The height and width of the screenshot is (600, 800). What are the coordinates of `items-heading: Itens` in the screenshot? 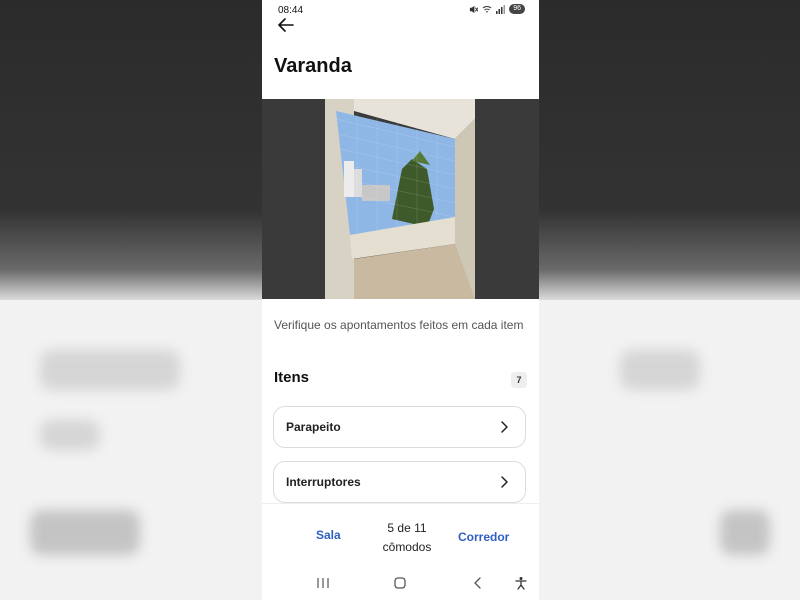 It's located at (292, 377).